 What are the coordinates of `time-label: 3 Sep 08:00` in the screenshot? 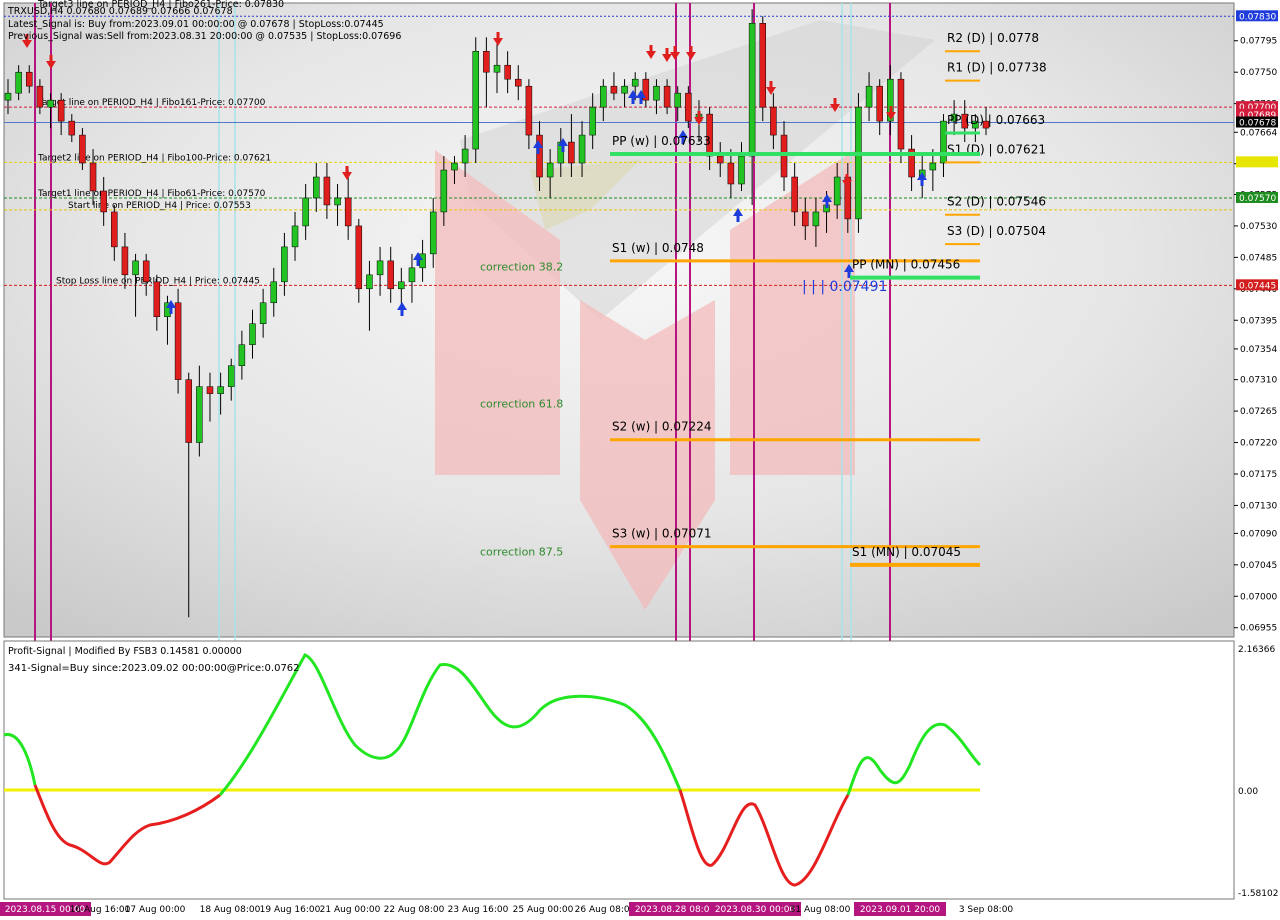 It's located at (986, 910).